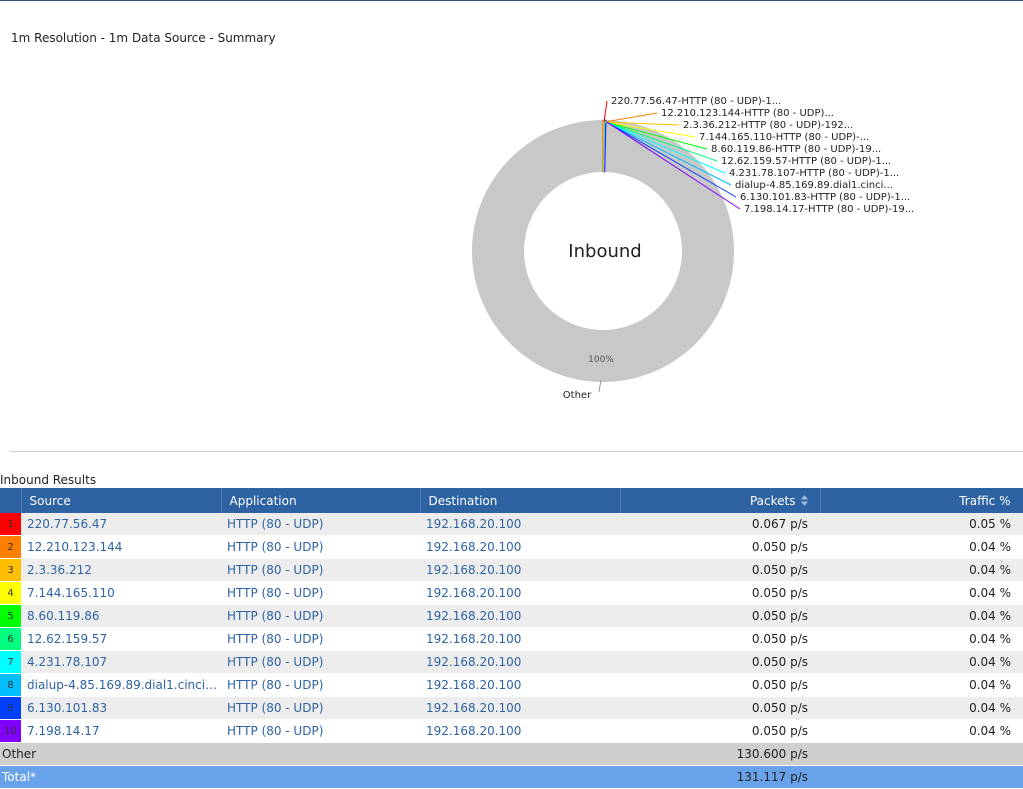  I want to click on sort-icon, so click(804, 500).